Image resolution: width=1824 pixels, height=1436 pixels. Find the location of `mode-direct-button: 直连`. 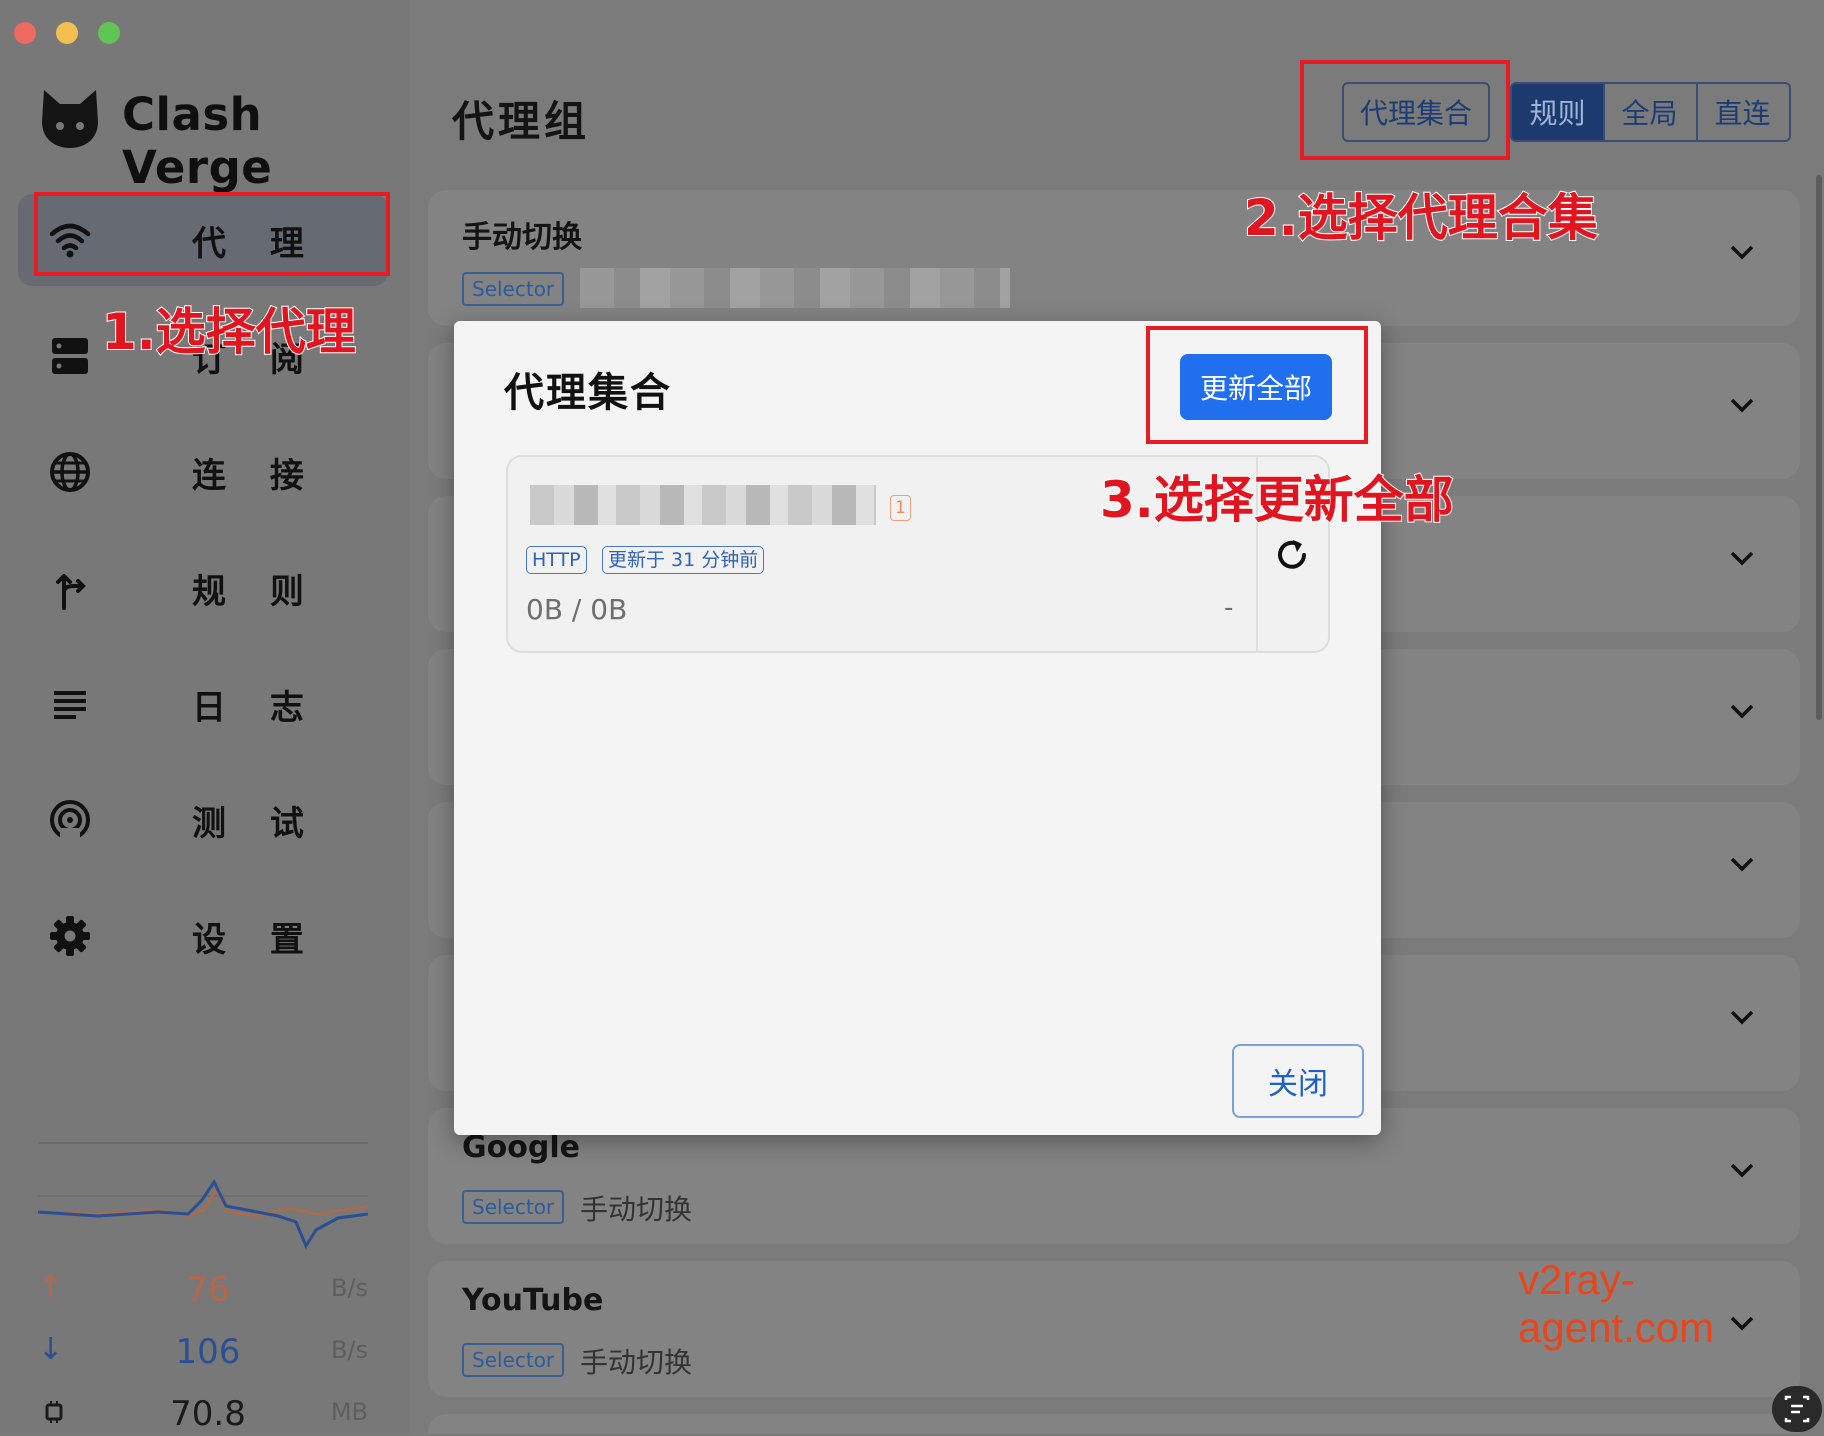

mode-direct-button: 直连 is located at coordinates (1743, 112).